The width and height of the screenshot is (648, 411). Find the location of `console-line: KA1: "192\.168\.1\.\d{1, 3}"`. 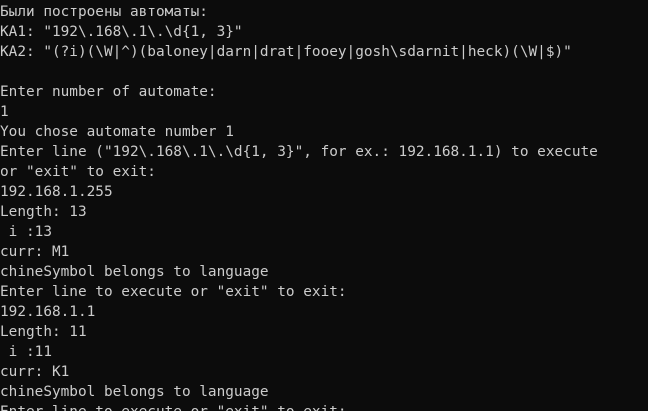

console-line: KA1: "192\.168\.1\.\d{1, 3}" is located at coordinates (121, 32).